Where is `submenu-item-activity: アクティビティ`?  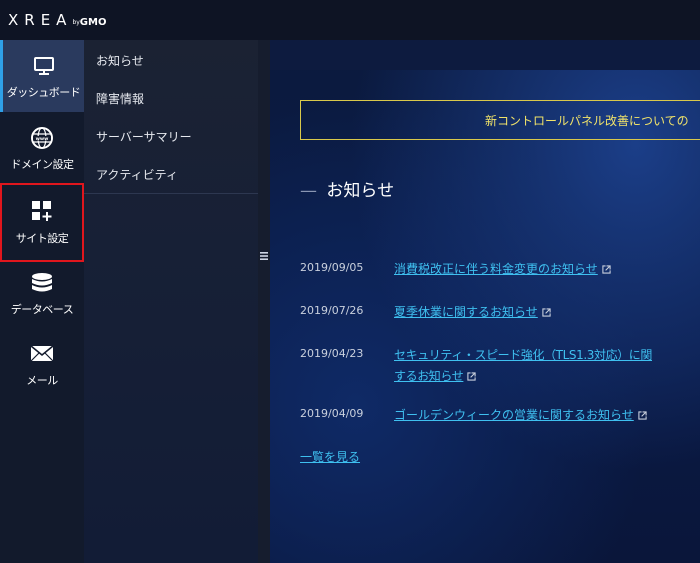
submenu-item-activity: アクティビティ is located at coordinates (137, 174).